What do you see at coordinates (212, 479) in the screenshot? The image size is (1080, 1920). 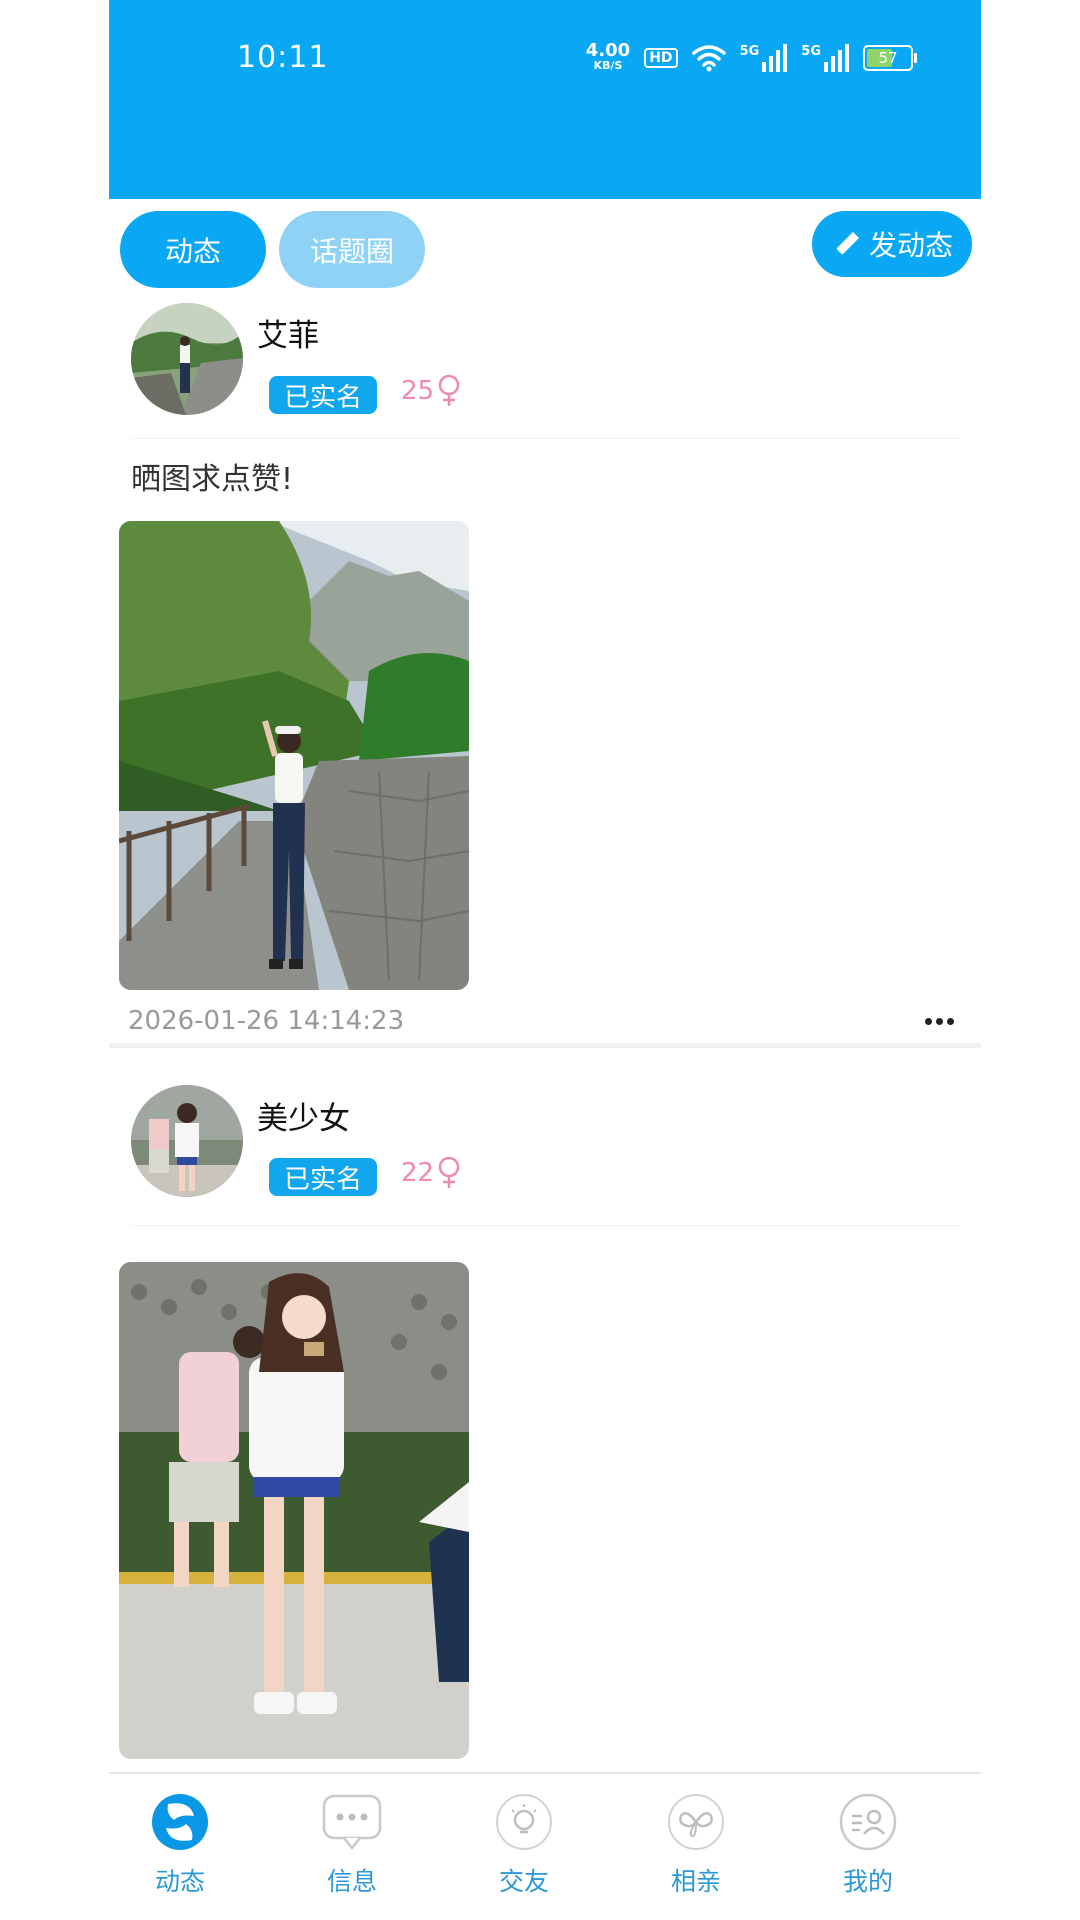 I see `post-text: 晒图求点赞!` at bounding box center [212, 479].